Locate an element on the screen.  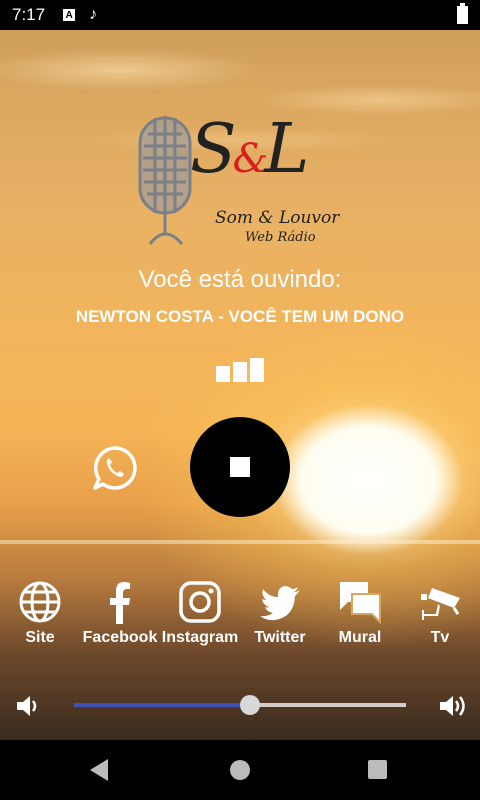
facebook-icon is located at coordinates (120, 603).